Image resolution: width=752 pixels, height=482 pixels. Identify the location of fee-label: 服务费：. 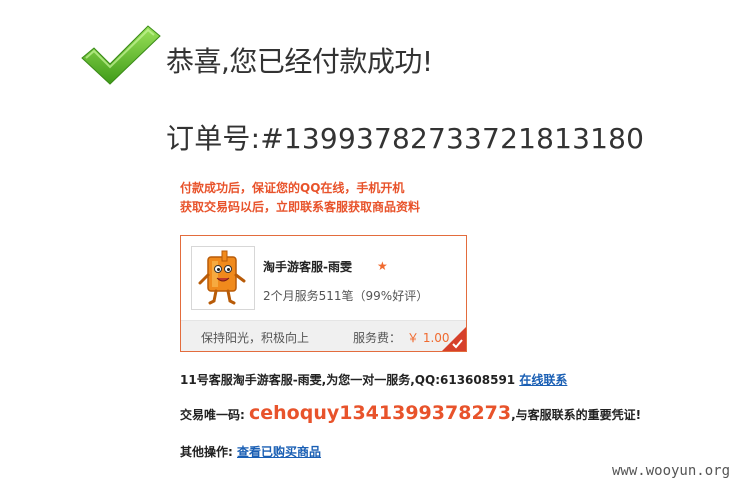
(377, 338).